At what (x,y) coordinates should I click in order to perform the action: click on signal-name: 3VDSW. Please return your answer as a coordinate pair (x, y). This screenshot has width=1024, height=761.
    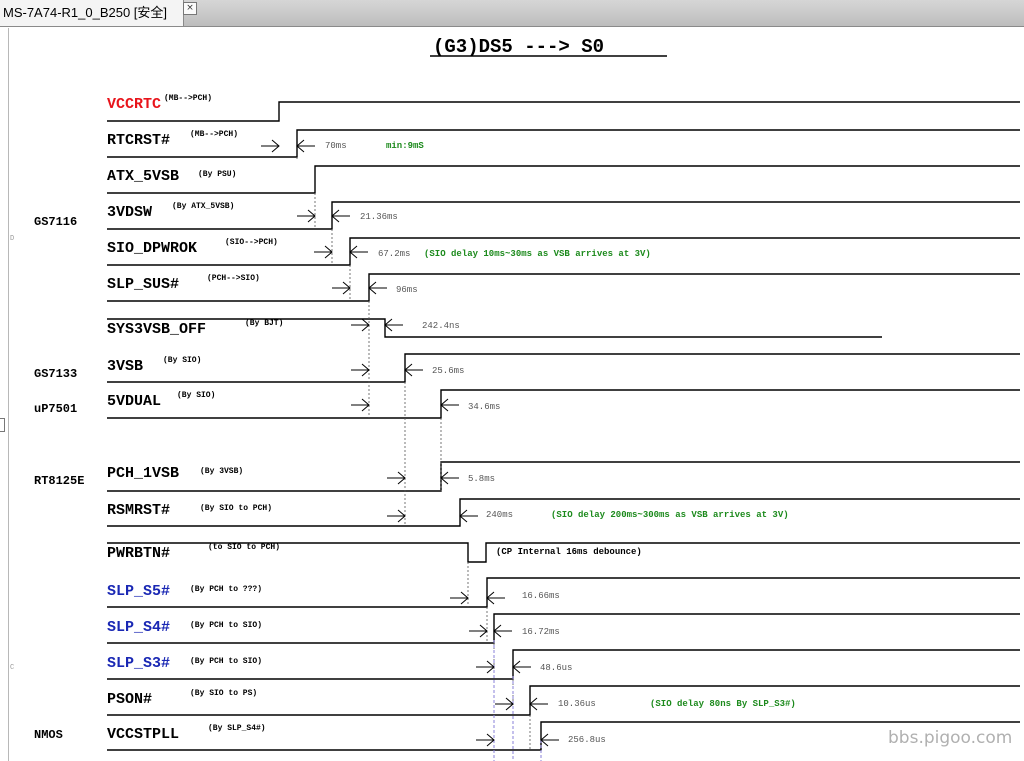
    Looking at the image, I should click on (129, 212).